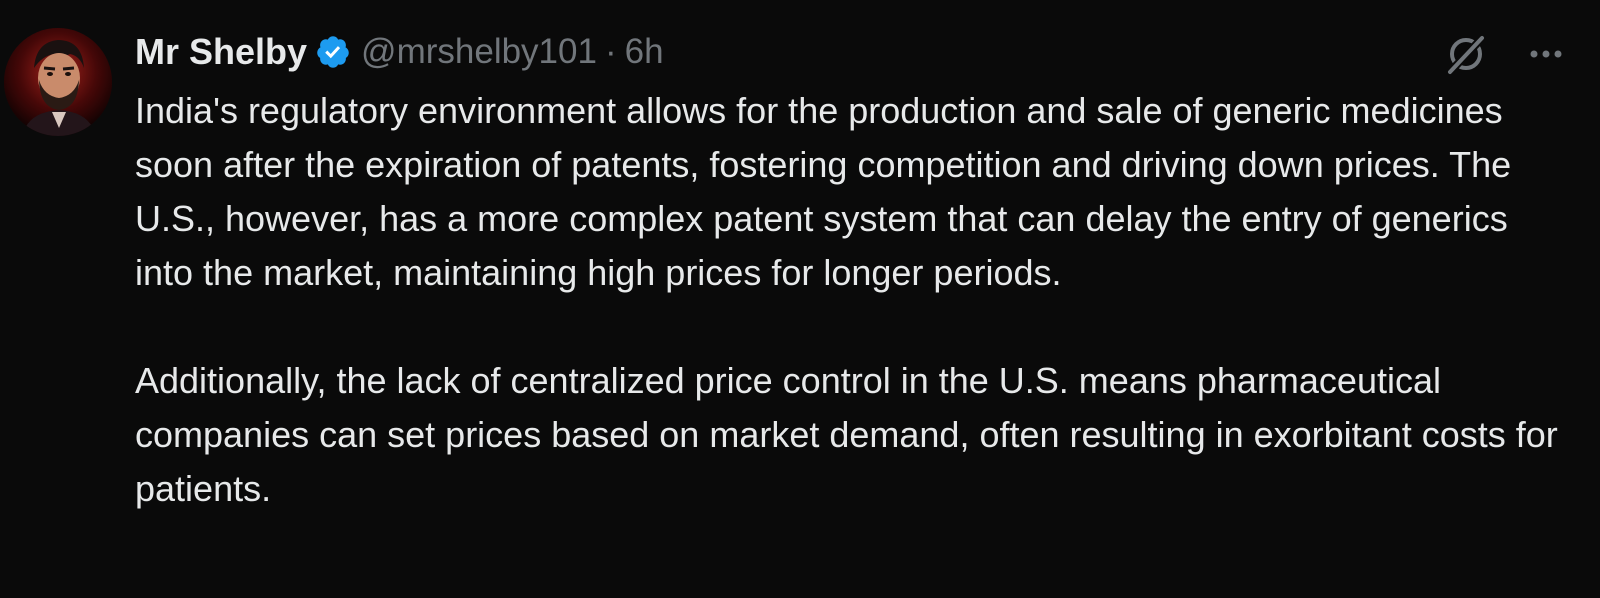 Image resolution: width=1600 pixels, height=598 pixels. What do you see at coordinates (221, 52) in the screenshot?
I see `author-name: Mr Shelby` at bounding box center [221, 52].